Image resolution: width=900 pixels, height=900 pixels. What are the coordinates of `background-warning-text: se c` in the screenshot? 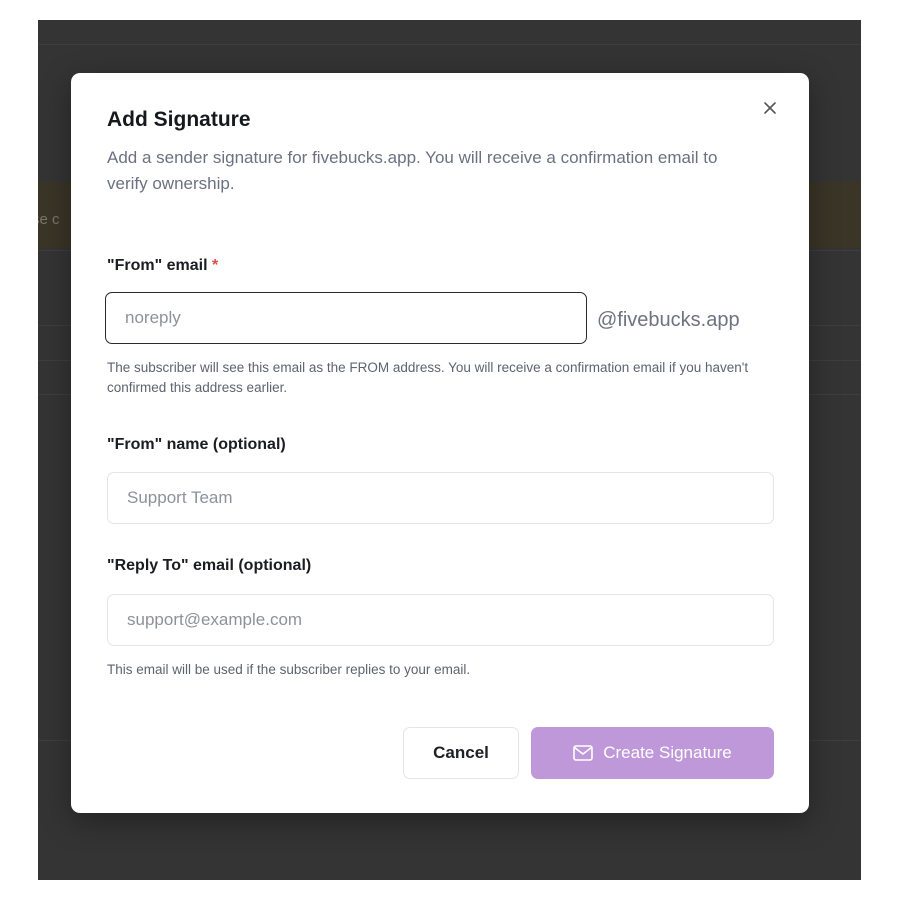 It's located at (49, 219).